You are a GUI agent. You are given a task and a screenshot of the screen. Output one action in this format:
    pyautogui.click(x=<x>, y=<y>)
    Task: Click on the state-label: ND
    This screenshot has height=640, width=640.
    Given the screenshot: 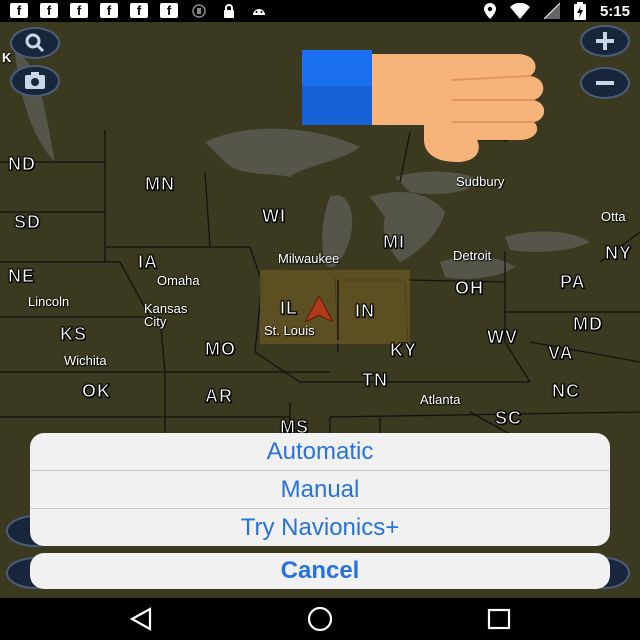 What is the action you would take?
    pyautogui.click(x=22, y=164)
    